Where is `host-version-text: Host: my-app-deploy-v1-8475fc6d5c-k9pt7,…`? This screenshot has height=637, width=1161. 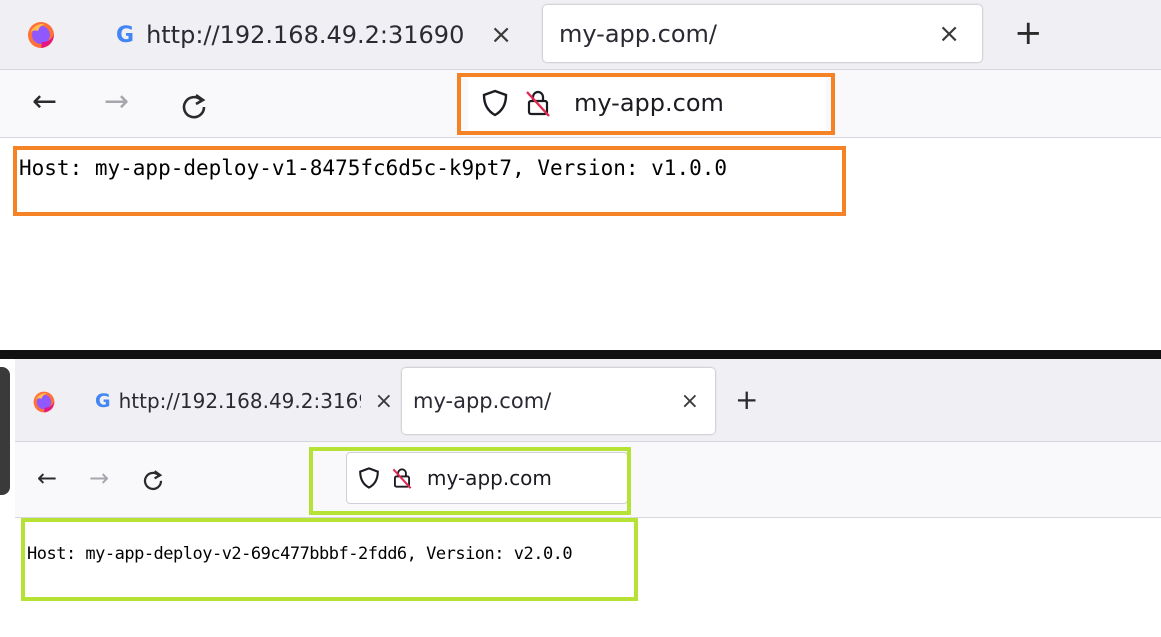 host-version-text: Host: my-app-deploy-v1-8475fc6d5c-k9pt7,… is located at coordinates (373, 168).